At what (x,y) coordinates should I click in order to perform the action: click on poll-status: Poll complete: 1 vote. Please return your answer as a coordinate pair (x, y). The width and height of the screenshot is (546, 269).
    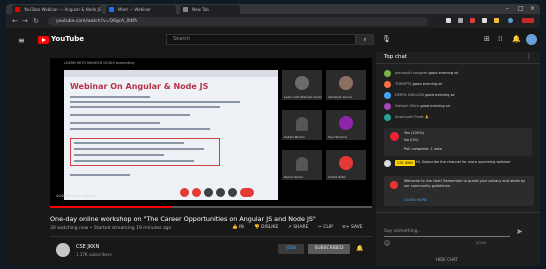
    Looking at the image, I should click on (423, 149).